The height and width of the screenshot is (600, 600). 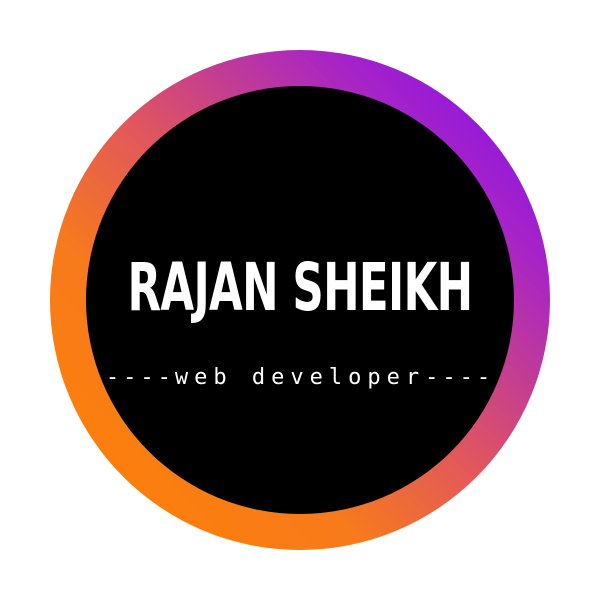 I want to click on logo-tagline: web developer, so click(x=300, y=377).